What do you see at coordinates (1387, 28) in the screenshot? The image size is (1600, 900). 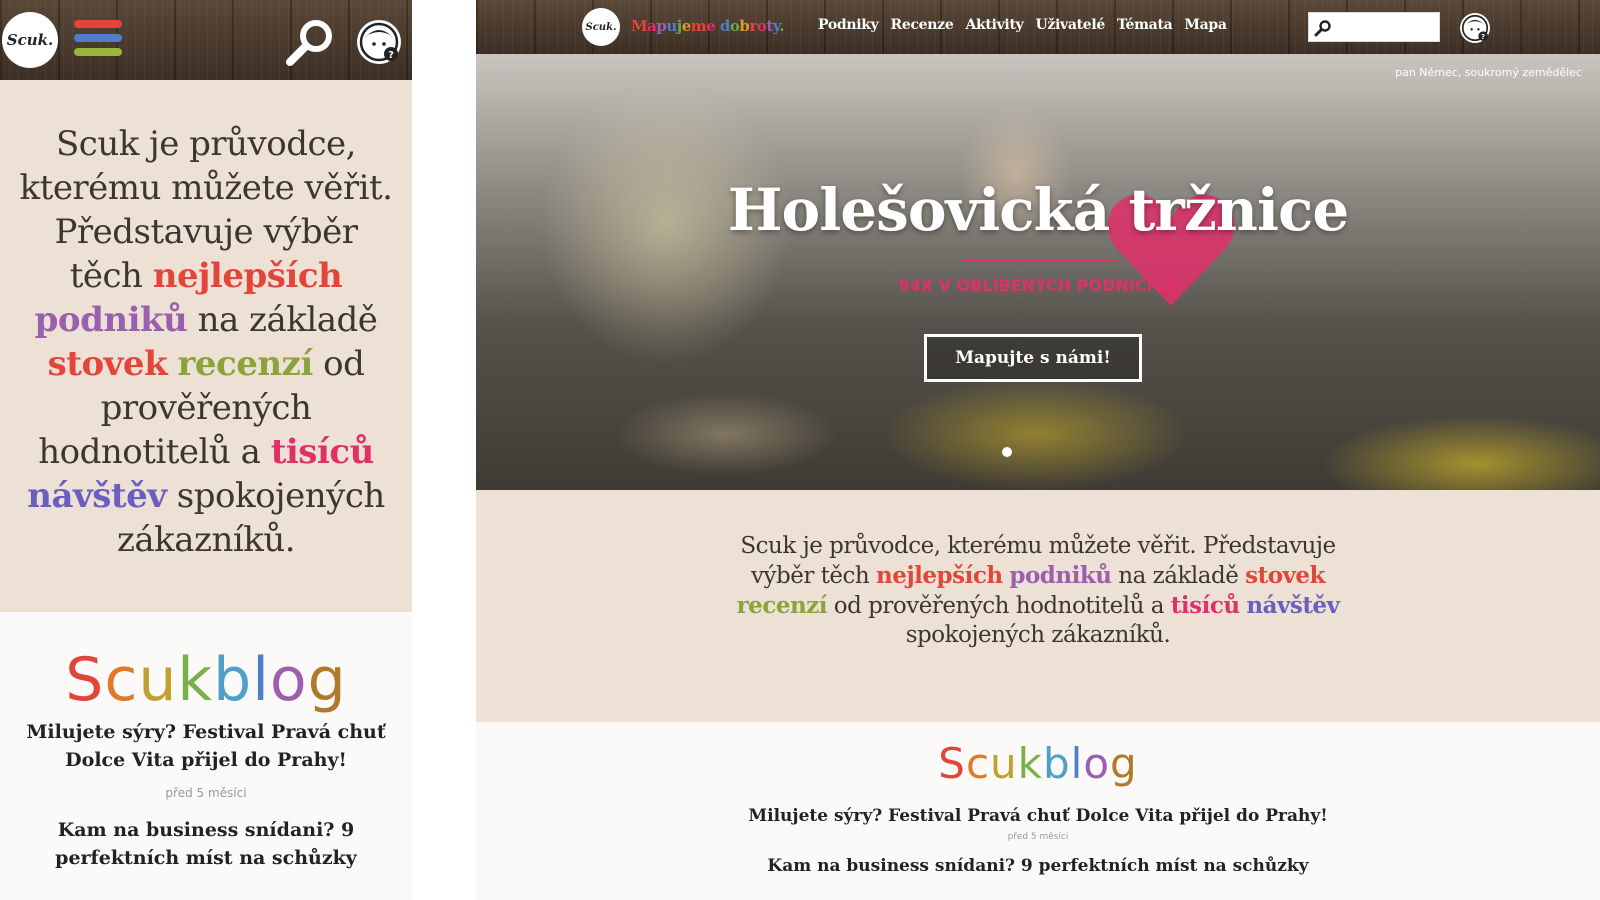 I see `search-input` at bounding box center [1387, 28].